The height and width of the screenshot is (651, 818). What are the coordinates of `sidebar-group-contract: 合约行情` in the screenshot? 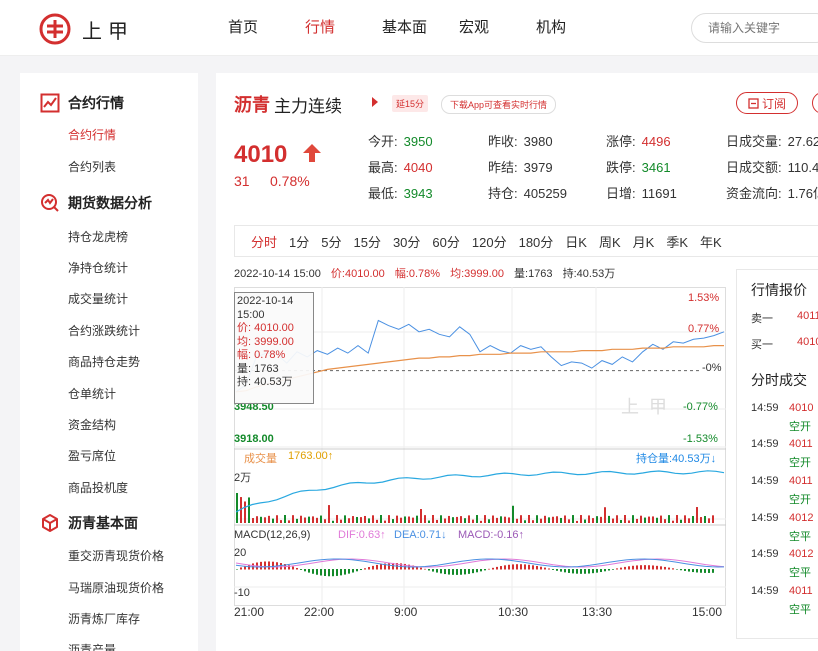 It's located at (82, 103).